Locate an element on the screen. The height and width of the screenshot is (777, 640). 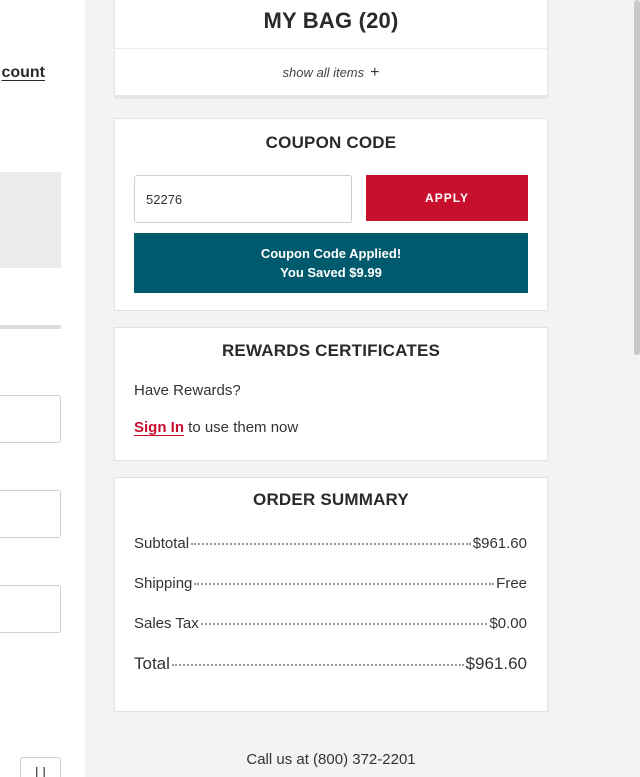
show-all-items-button: show all items + is located at coordinates (331, 72).